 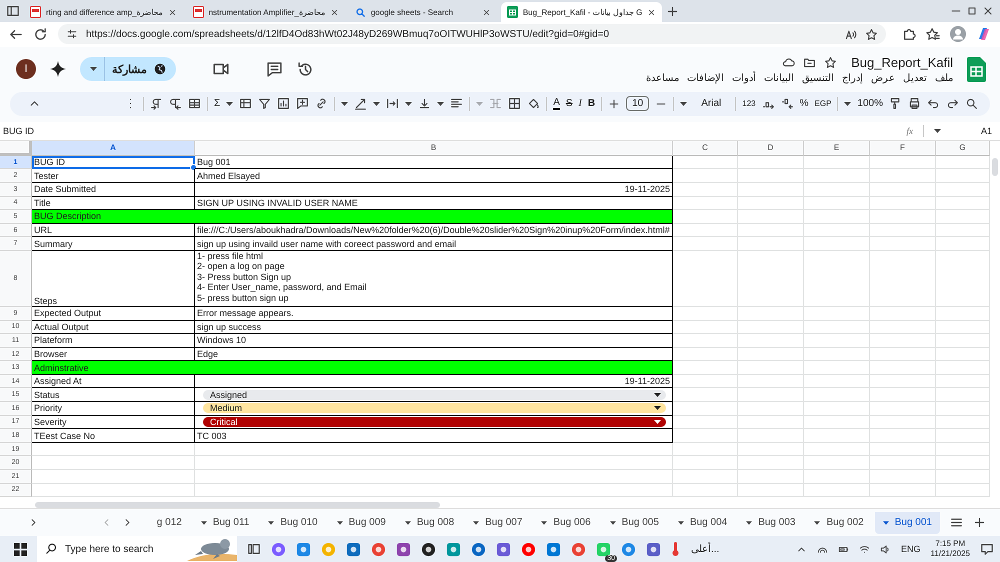 I want to click on clock-time: 7:15 PM, so click(x=950, y=544).